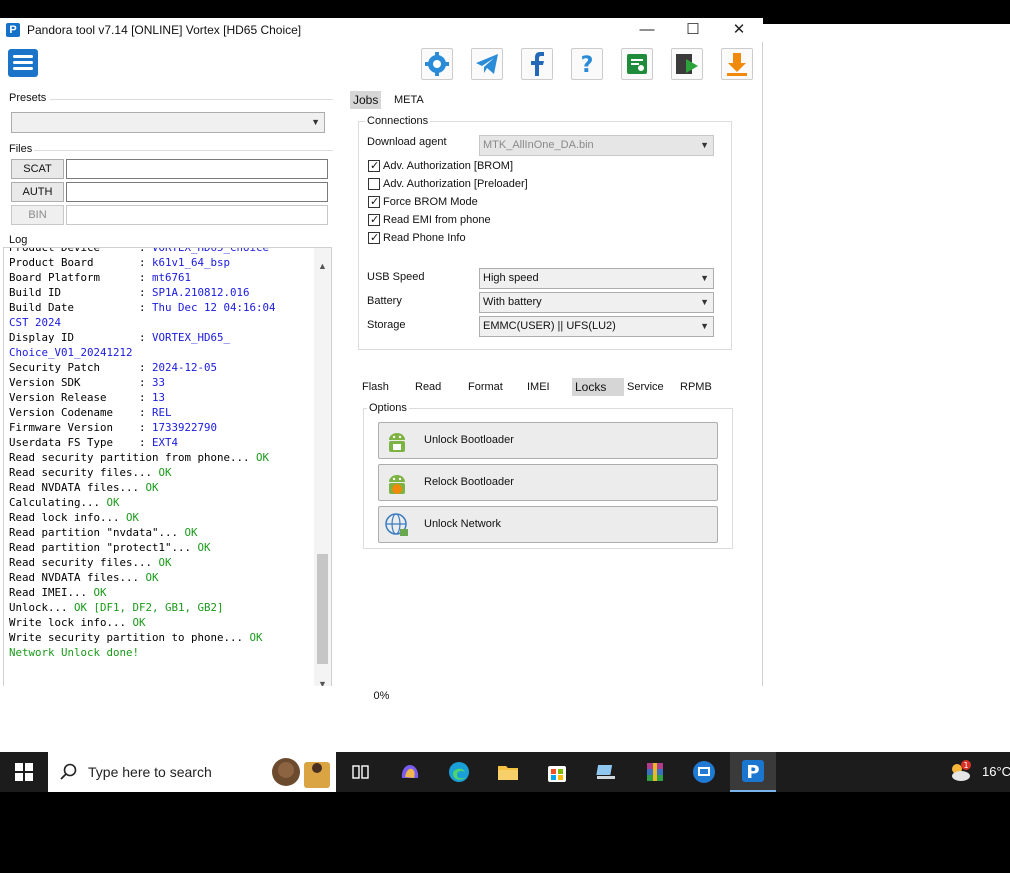 The height and width of the screenshot is (873, 1010). Describe the element at coordinates (23, 63) in the screenshot. I see `menu-icon` at that location.